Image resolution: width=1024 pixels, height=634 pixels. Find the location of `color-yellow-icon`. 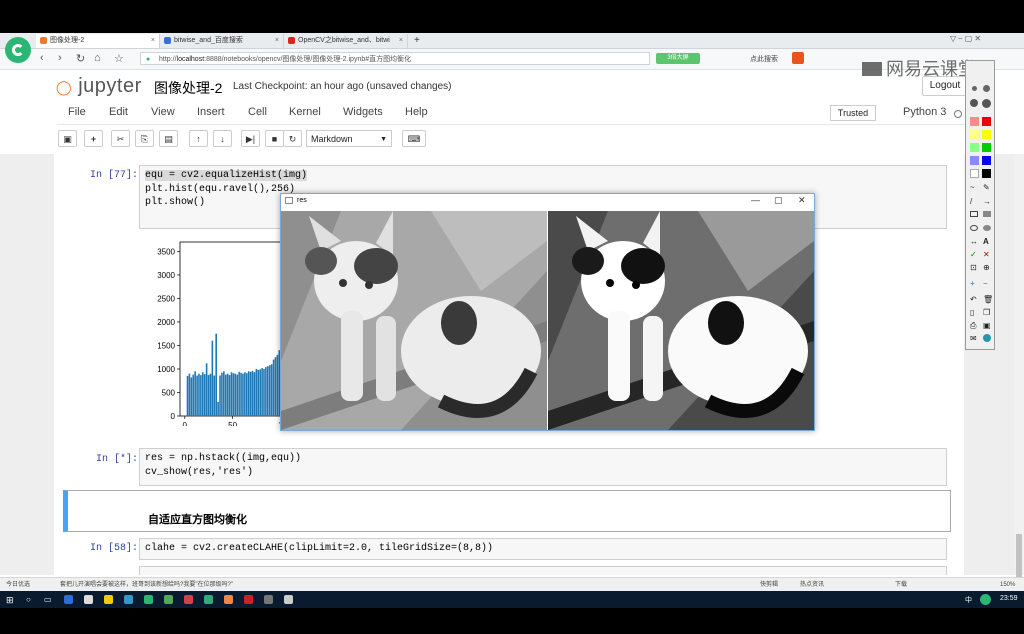

color-yellow-icon is located at coordinates (986, 134).